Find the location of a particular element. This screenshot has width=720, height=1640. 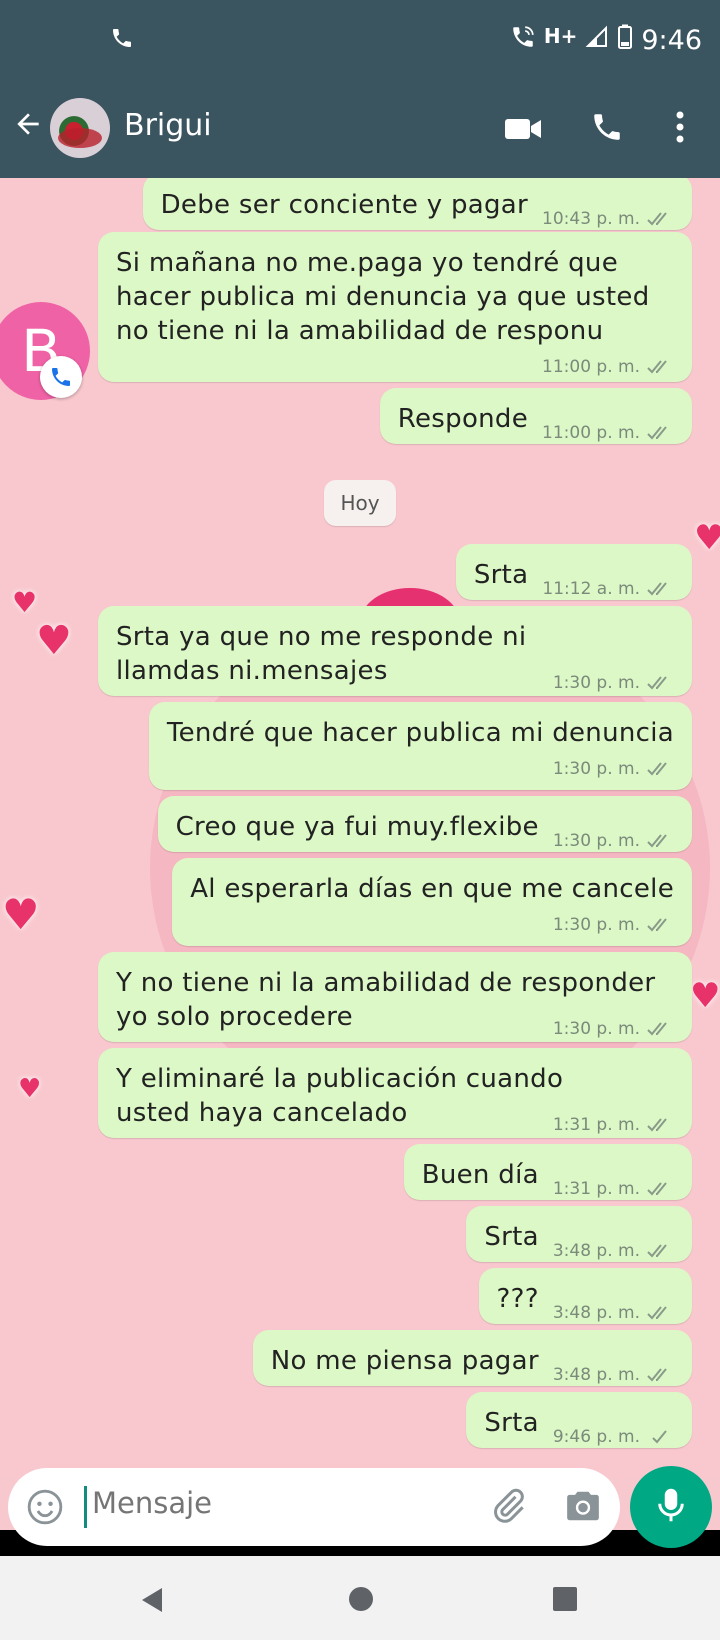

message-text: No me piensa pagar is located at coordinates (404, 1361).